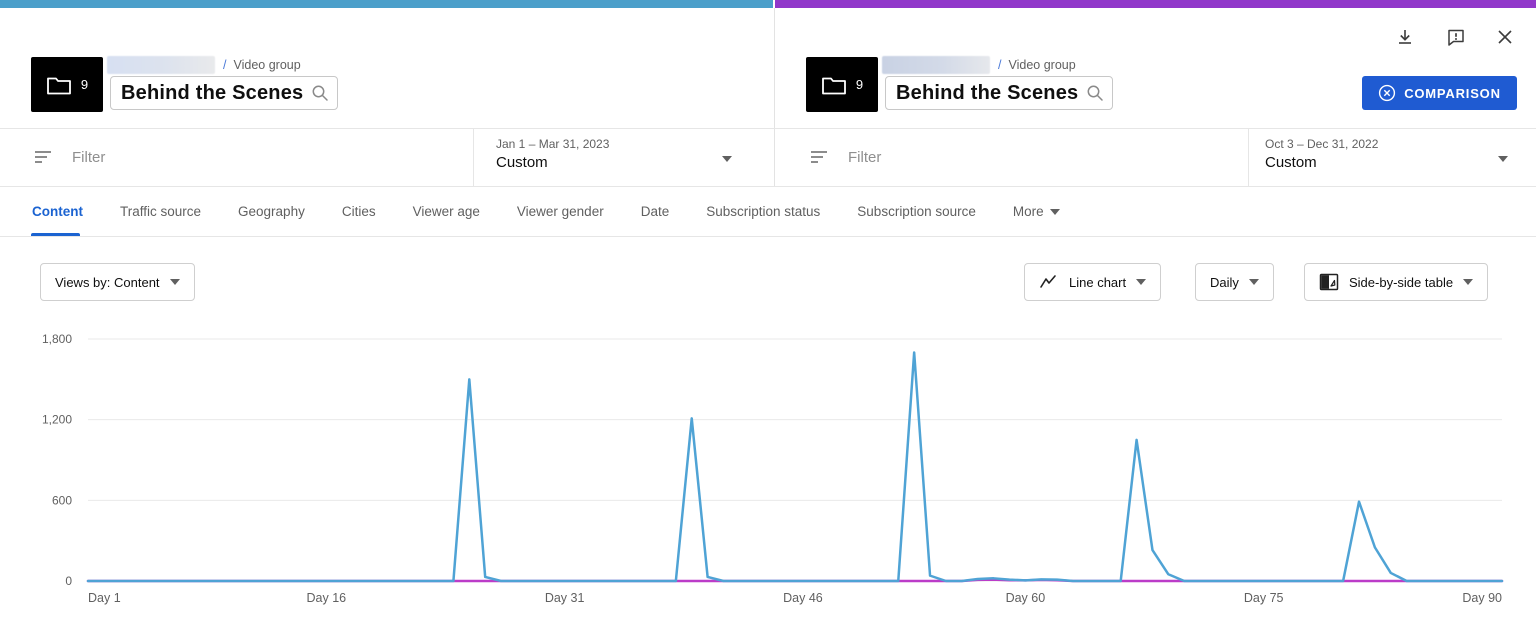 This screenshot has height=620, width=1536. Describe the element at coordinates (57, 339) in the screenshot. I see `y-axis-tick-label: 1,800` at that location.